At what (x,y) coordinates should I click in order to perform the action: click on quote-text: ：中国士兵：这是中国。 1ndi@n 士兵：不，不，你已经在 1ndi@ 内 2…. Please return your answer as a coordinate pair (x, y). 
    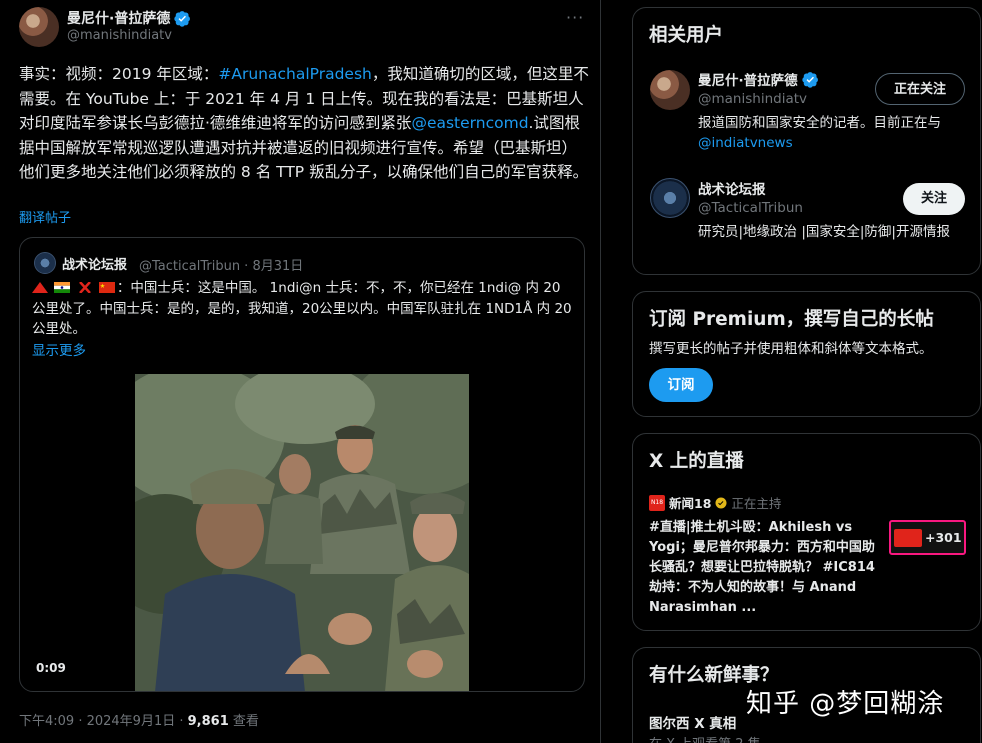
    Looking at the image, I should click on (304, 309).